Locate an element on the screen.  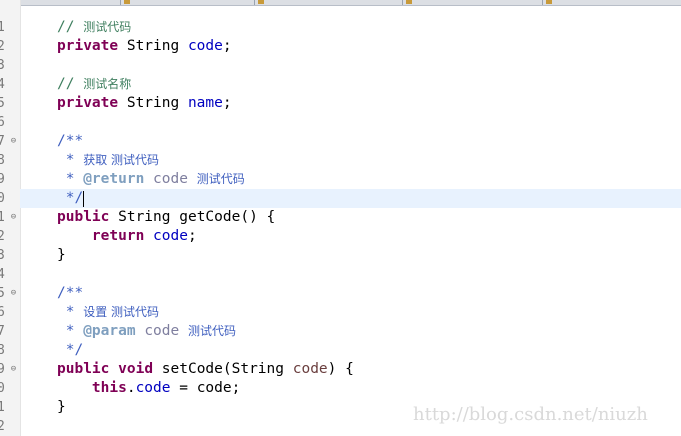
code-line: private String code; is located at coordinates (144, 46).